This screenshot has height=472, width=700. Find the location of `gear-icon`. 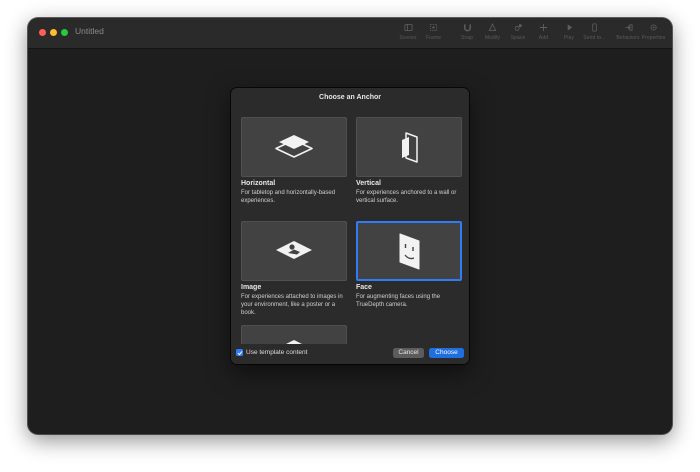

gear-icon is located at coordinates (653, 27).